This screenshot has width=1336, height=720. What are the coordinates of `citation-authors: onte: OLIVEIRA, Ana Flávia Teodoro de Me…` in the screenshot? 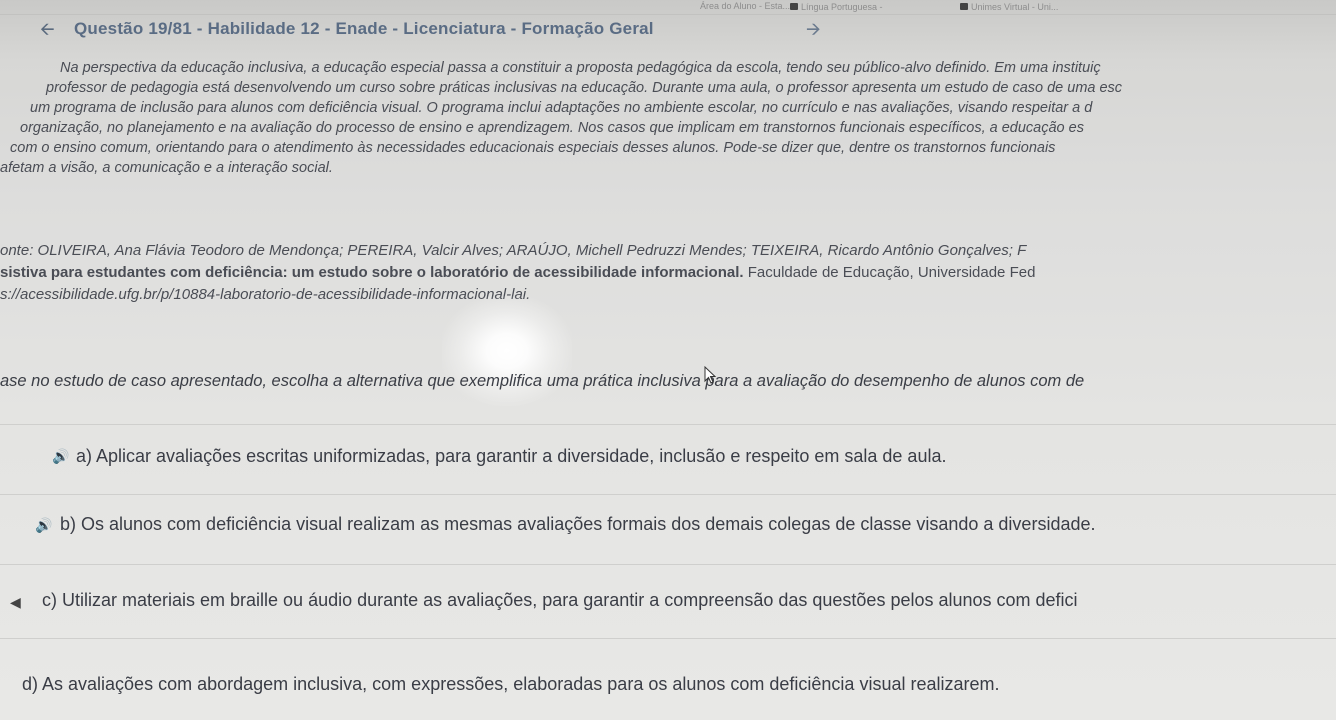 It's located at (513, 250).